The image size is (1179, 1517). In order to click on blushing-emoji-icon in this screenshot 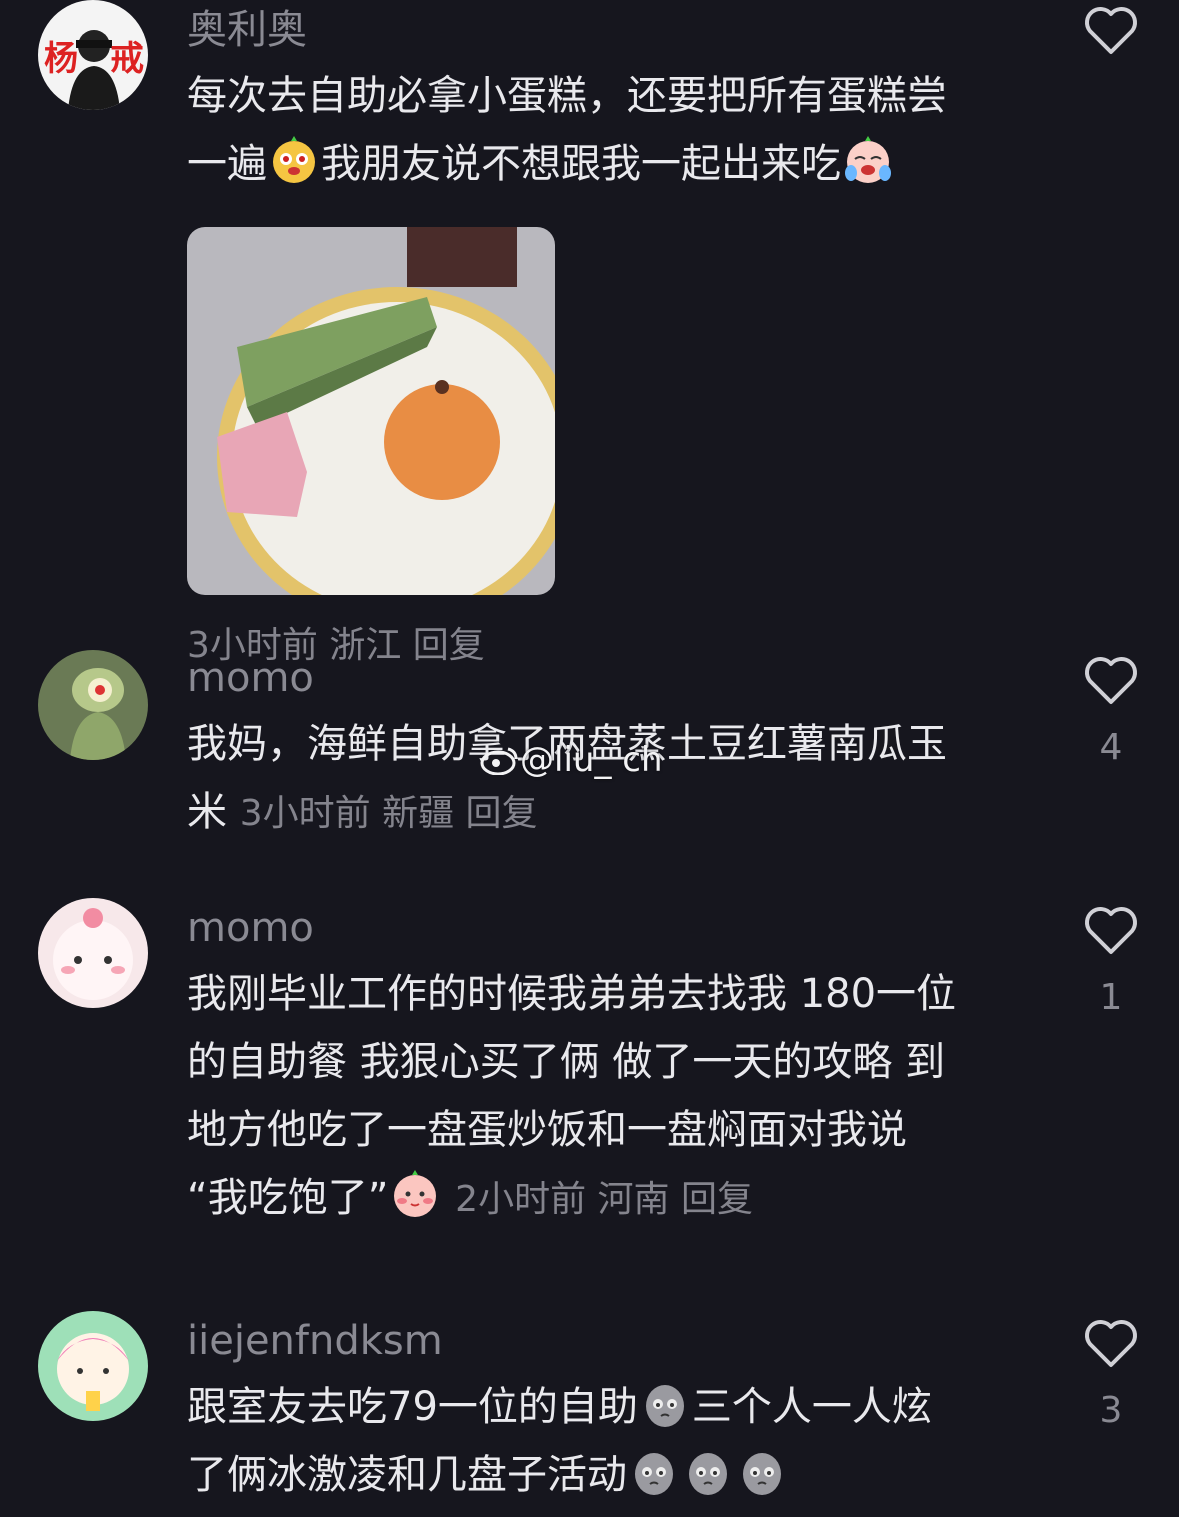, I will do `click(415, 1194)`.